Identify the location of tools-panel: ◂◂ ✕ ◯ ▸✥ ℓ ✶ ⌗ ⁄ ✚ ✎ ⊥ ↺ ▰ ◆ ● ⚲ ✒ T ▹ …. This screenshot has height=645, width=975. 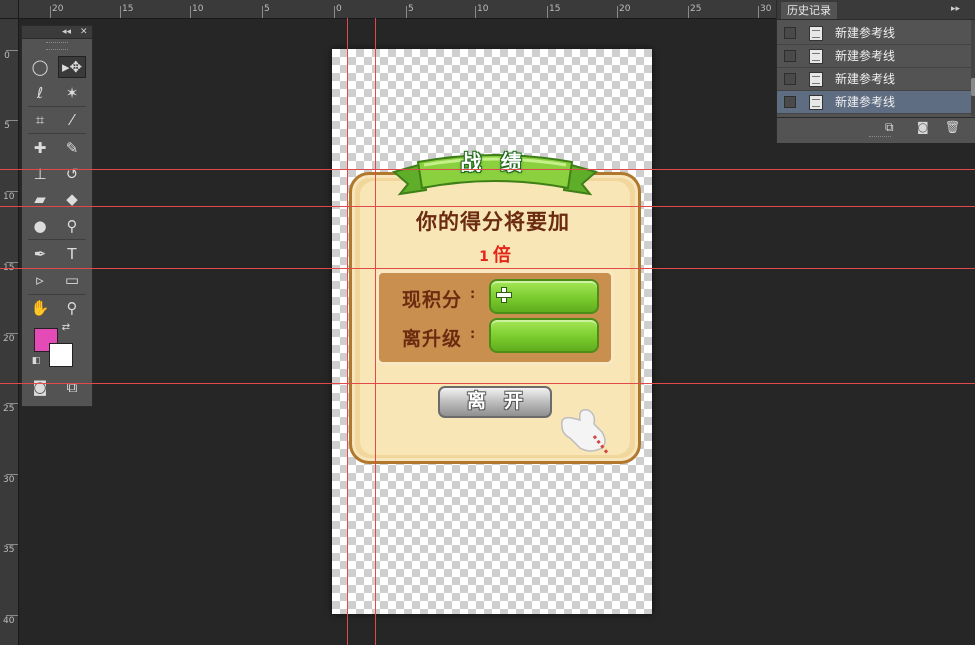
(57, 216).